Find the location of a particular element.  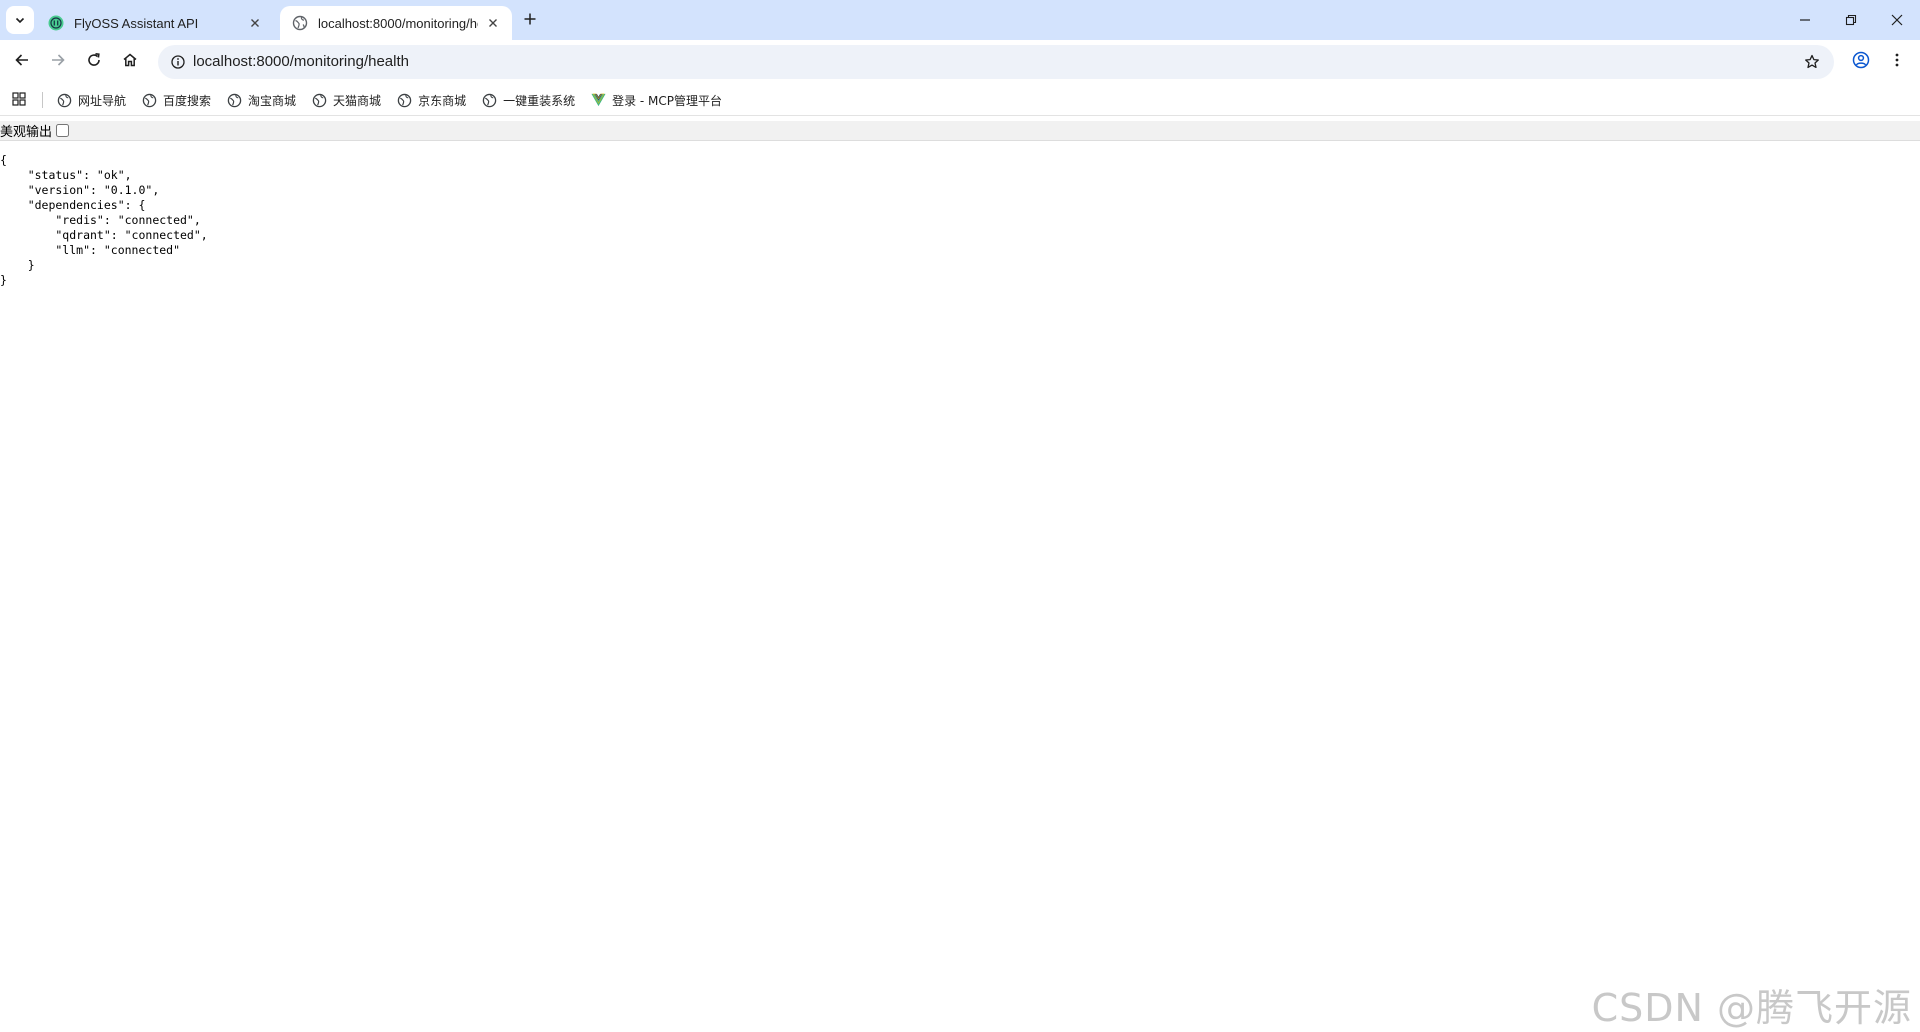

bookmark-label: 一键重装系统 is located at coordinates (539, 100).